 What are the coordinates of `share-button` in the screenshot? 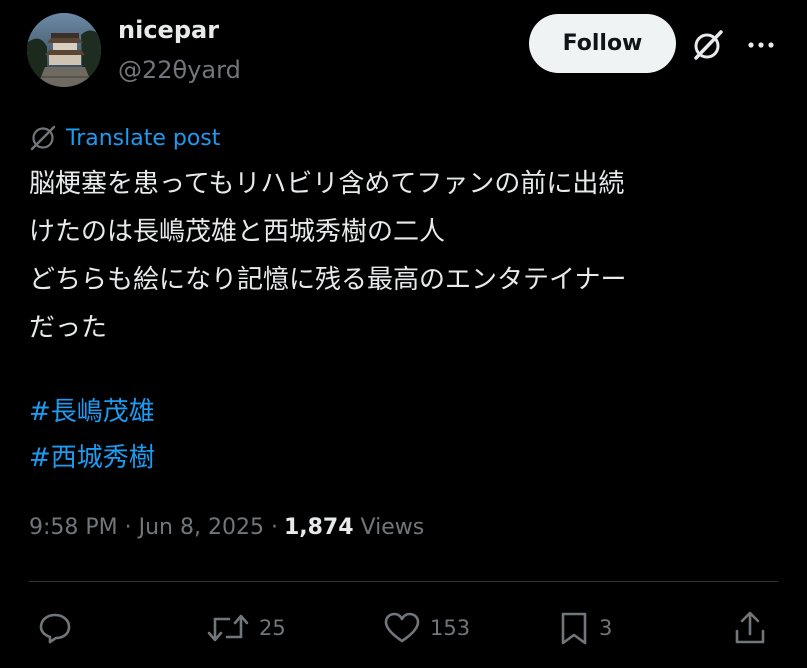 It's located at (750, 628).